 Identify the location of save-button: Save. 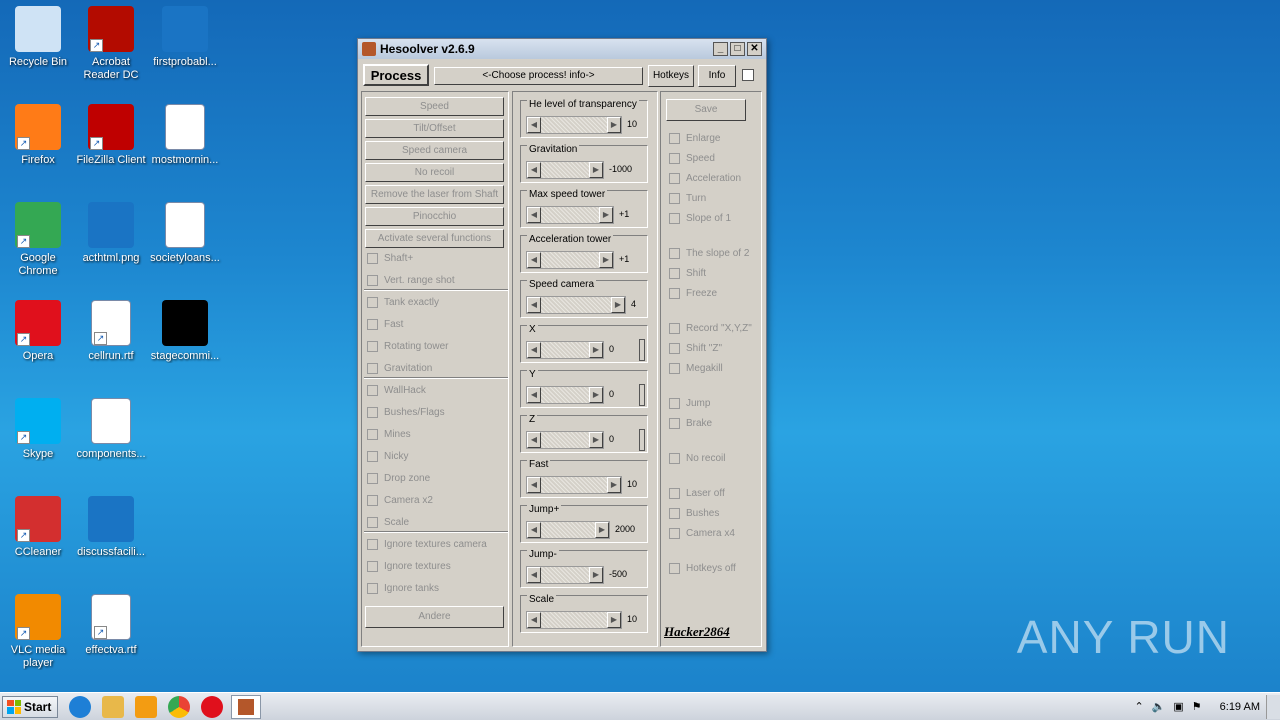
(706, 110).